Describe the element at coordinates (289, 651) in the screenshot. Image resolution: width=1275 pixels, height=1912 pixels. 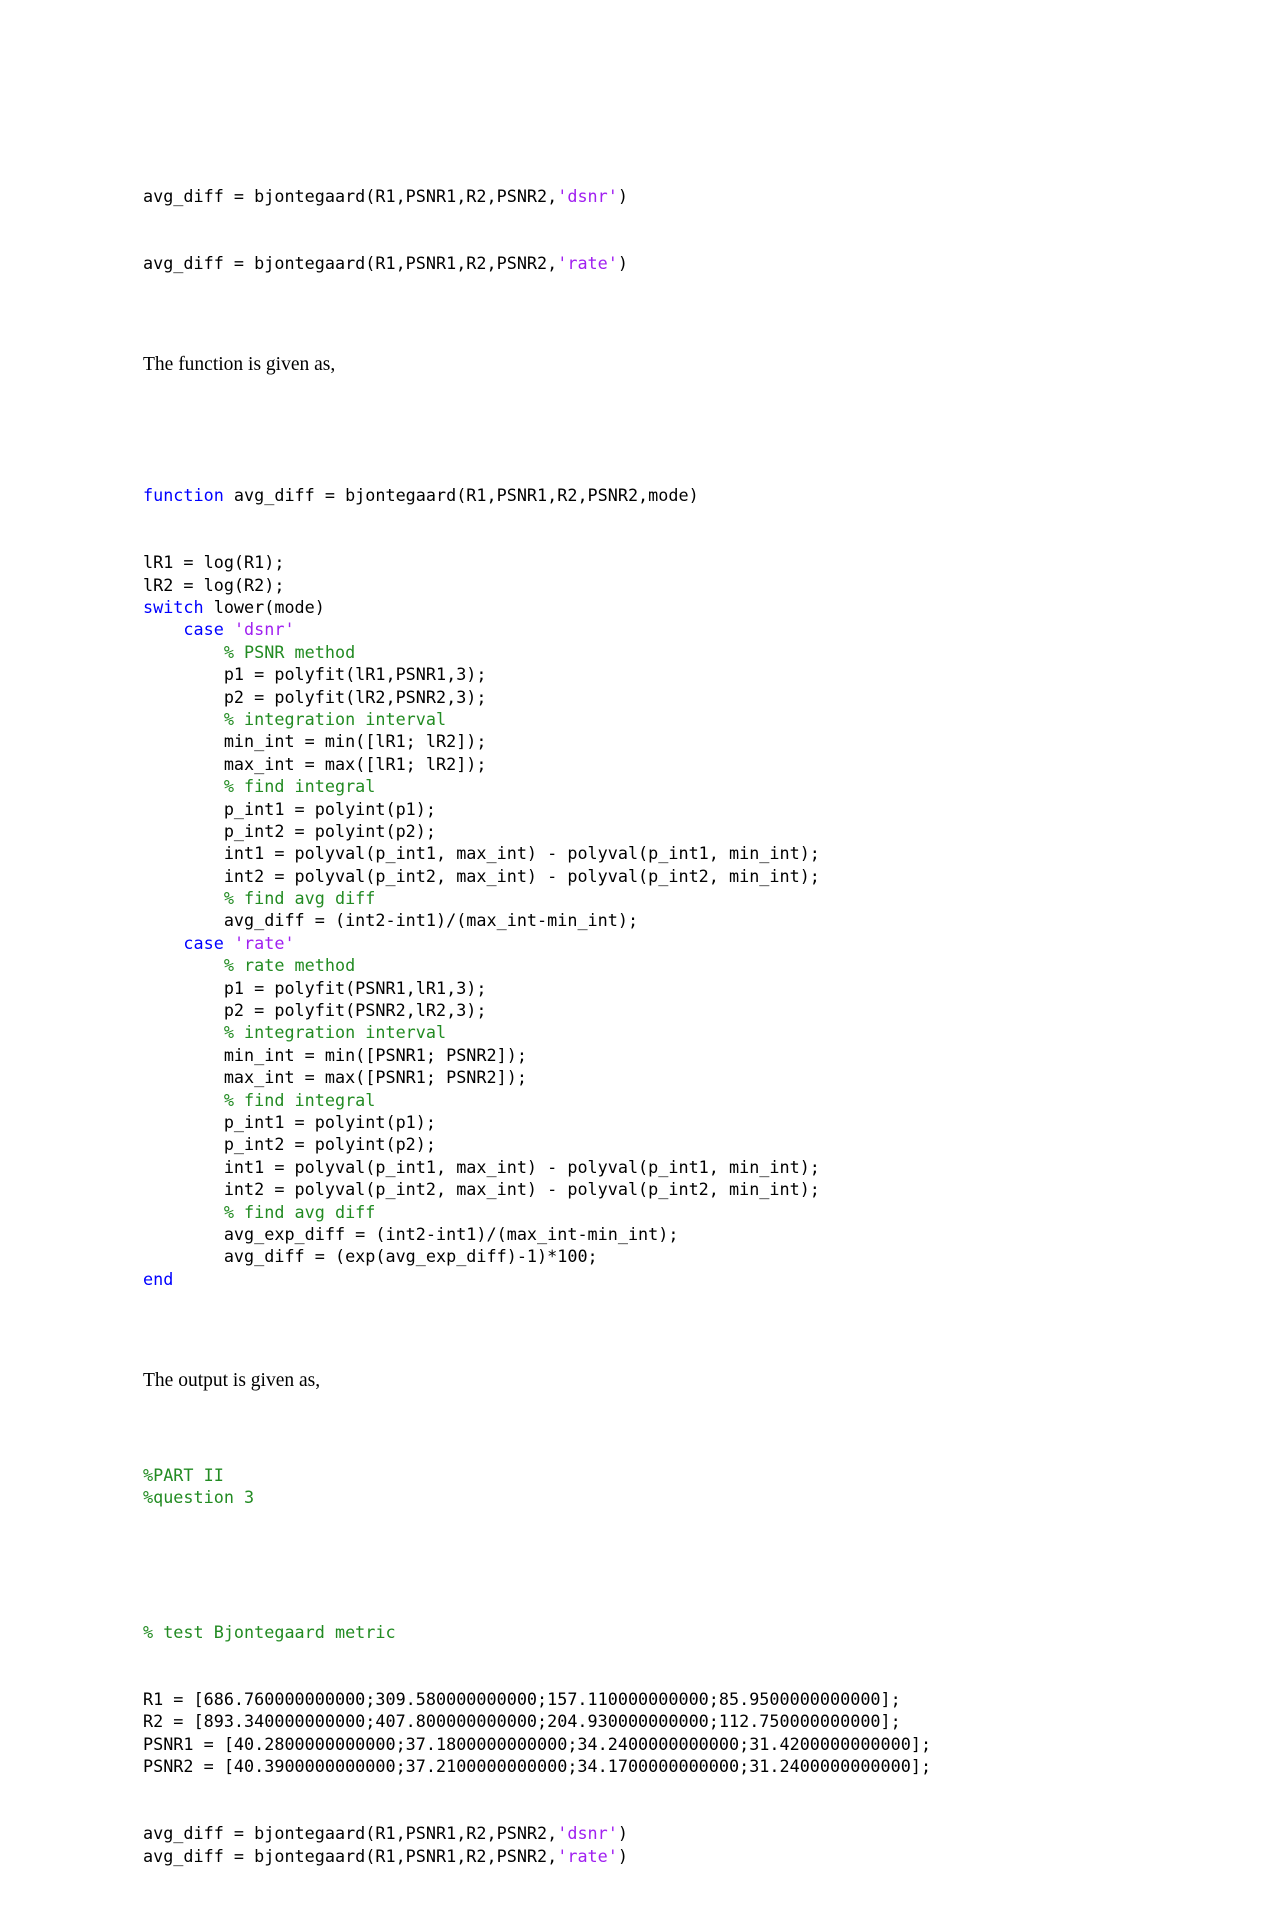
I see `code-comment: % PSNR method` at that location.